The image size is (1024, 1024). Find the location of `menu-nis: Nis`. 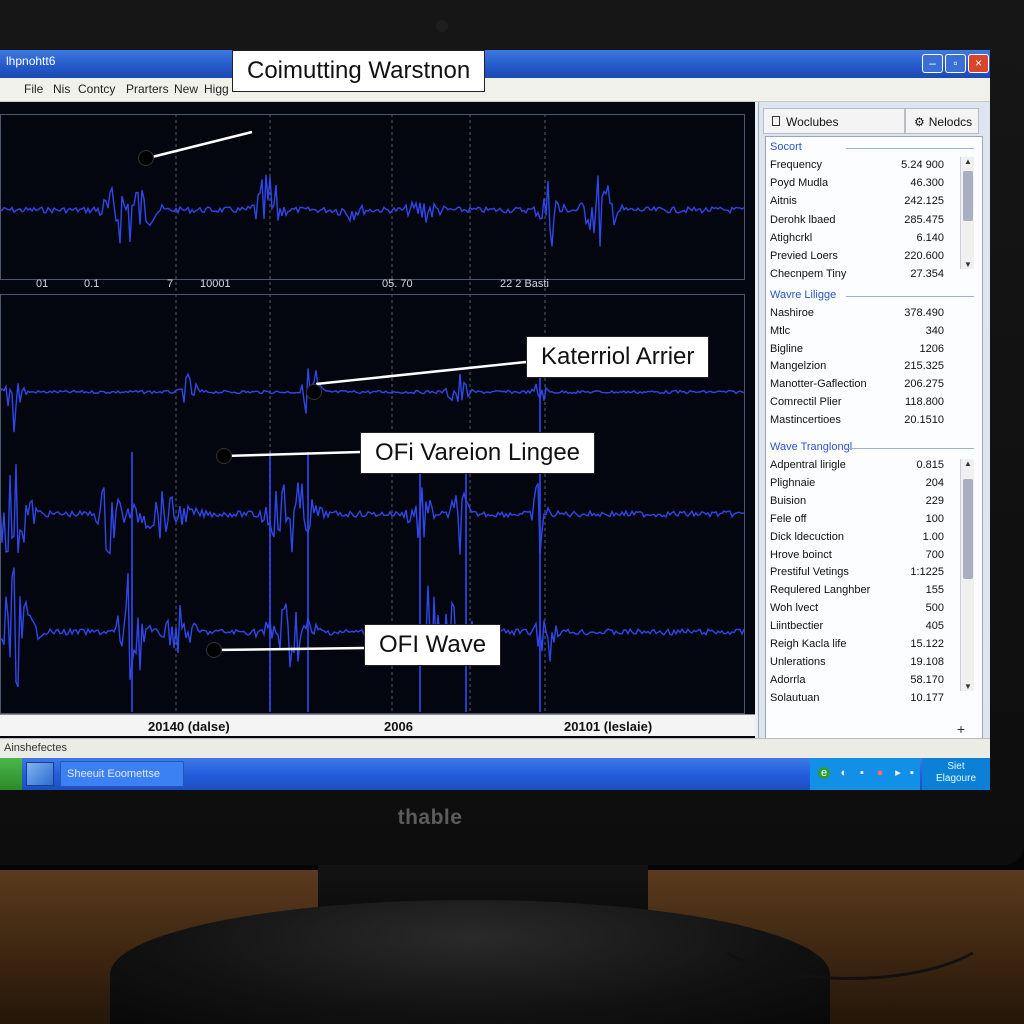

menu-nis: Nis is located at coordinates (61, 89).